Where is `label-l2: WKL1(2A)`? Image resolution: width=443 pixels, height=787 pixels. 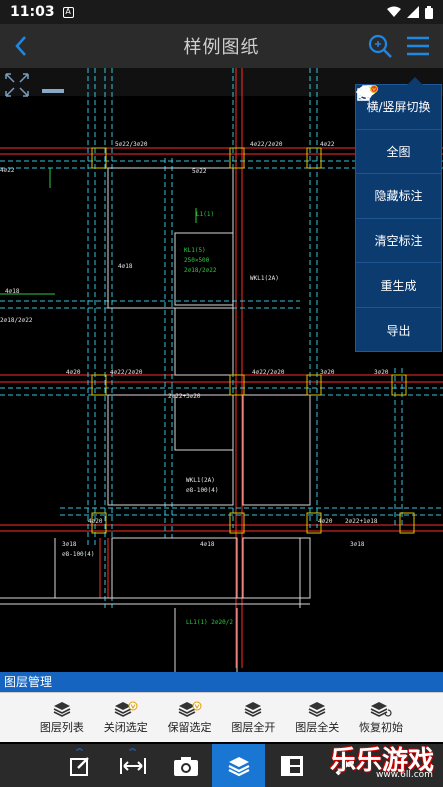
label-l2: WKL1(2A) is located at coordinates (200, 480).